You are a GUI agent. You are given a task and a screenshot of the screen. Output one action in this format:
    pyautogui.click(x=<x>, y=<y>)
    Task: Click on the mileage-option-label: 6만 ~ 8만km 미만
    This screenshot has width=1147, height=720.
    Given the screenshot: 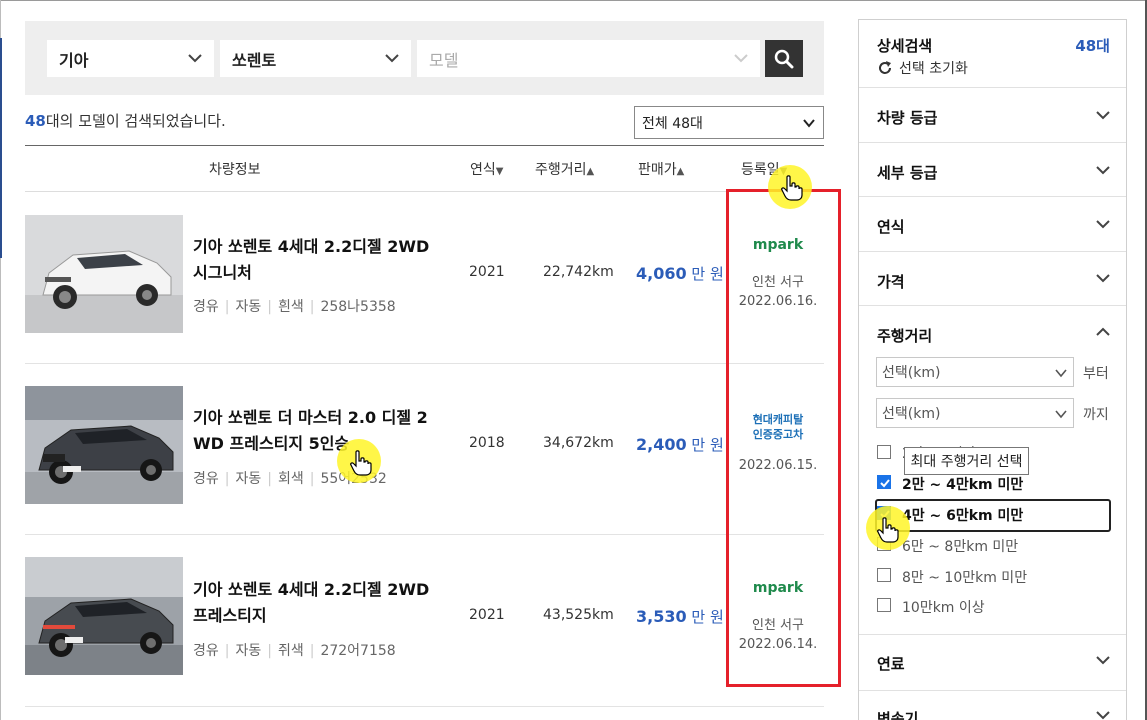 What is the action you would take?
    pyautogui.click(x=960, y=546)
    